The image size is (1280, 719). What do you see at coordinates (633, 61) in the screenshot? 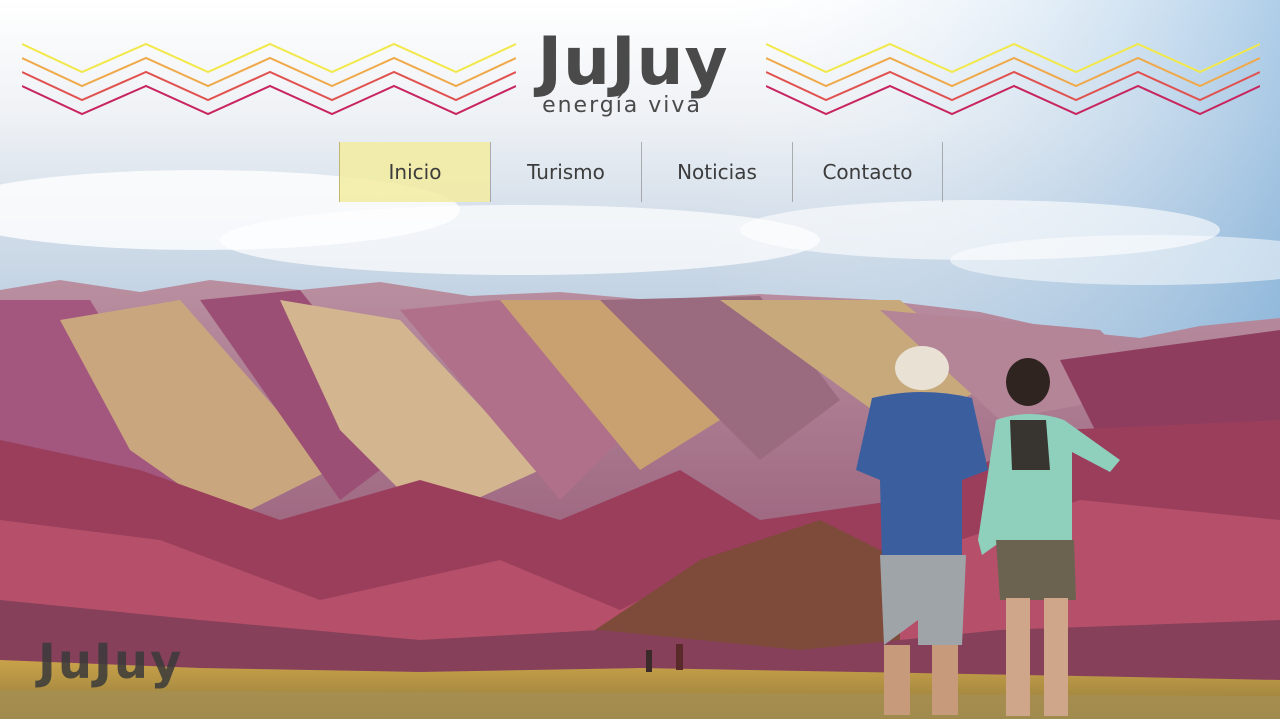
I see `brand-name: JuJuy` at bounding box center [633, 61].